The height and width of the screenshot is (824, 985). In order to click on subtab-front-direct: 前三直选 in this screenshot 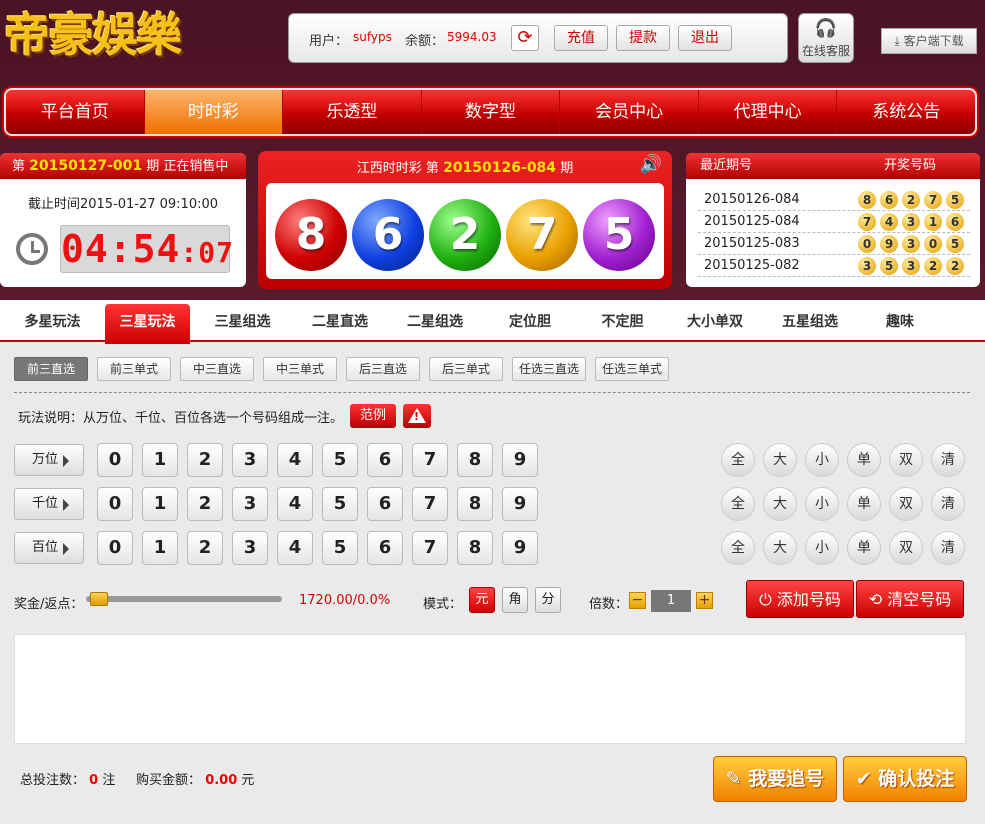, I will do `click(51, 369)`.